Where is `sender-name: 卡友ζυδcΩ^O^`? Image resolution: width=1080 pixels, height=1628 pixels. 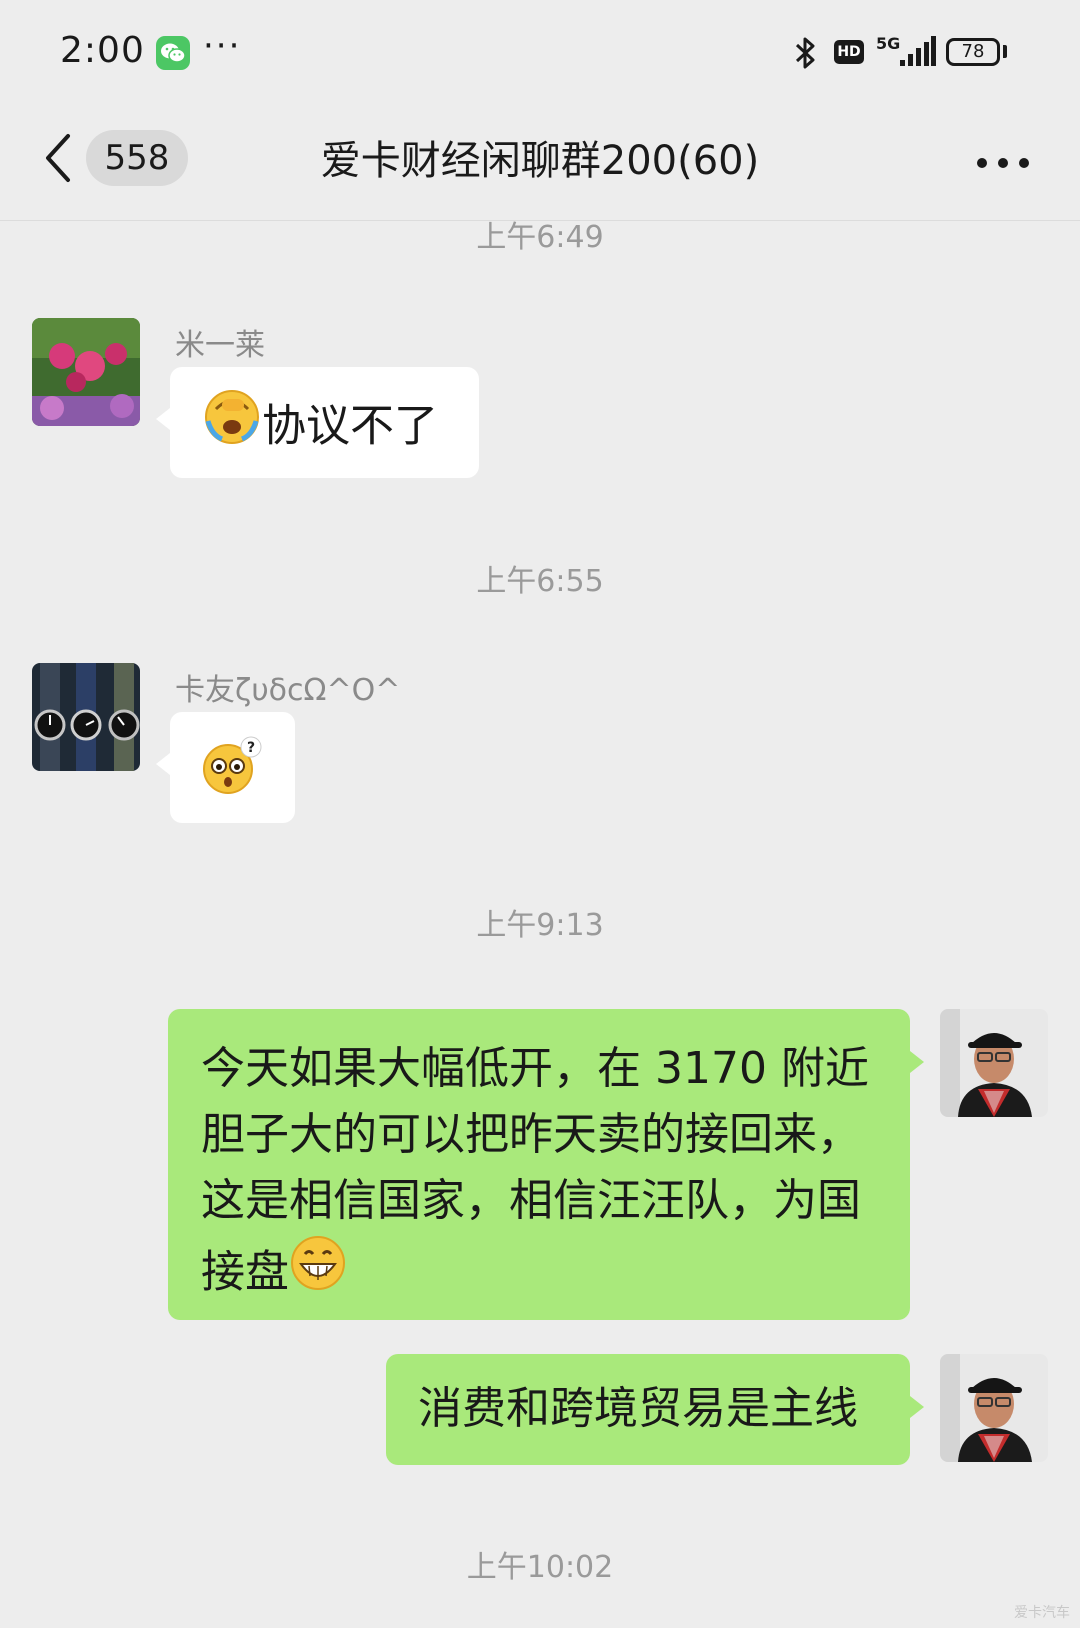
sender-name: 卡友ζυδcΩ^O^ is located at coordinates (288, 690).